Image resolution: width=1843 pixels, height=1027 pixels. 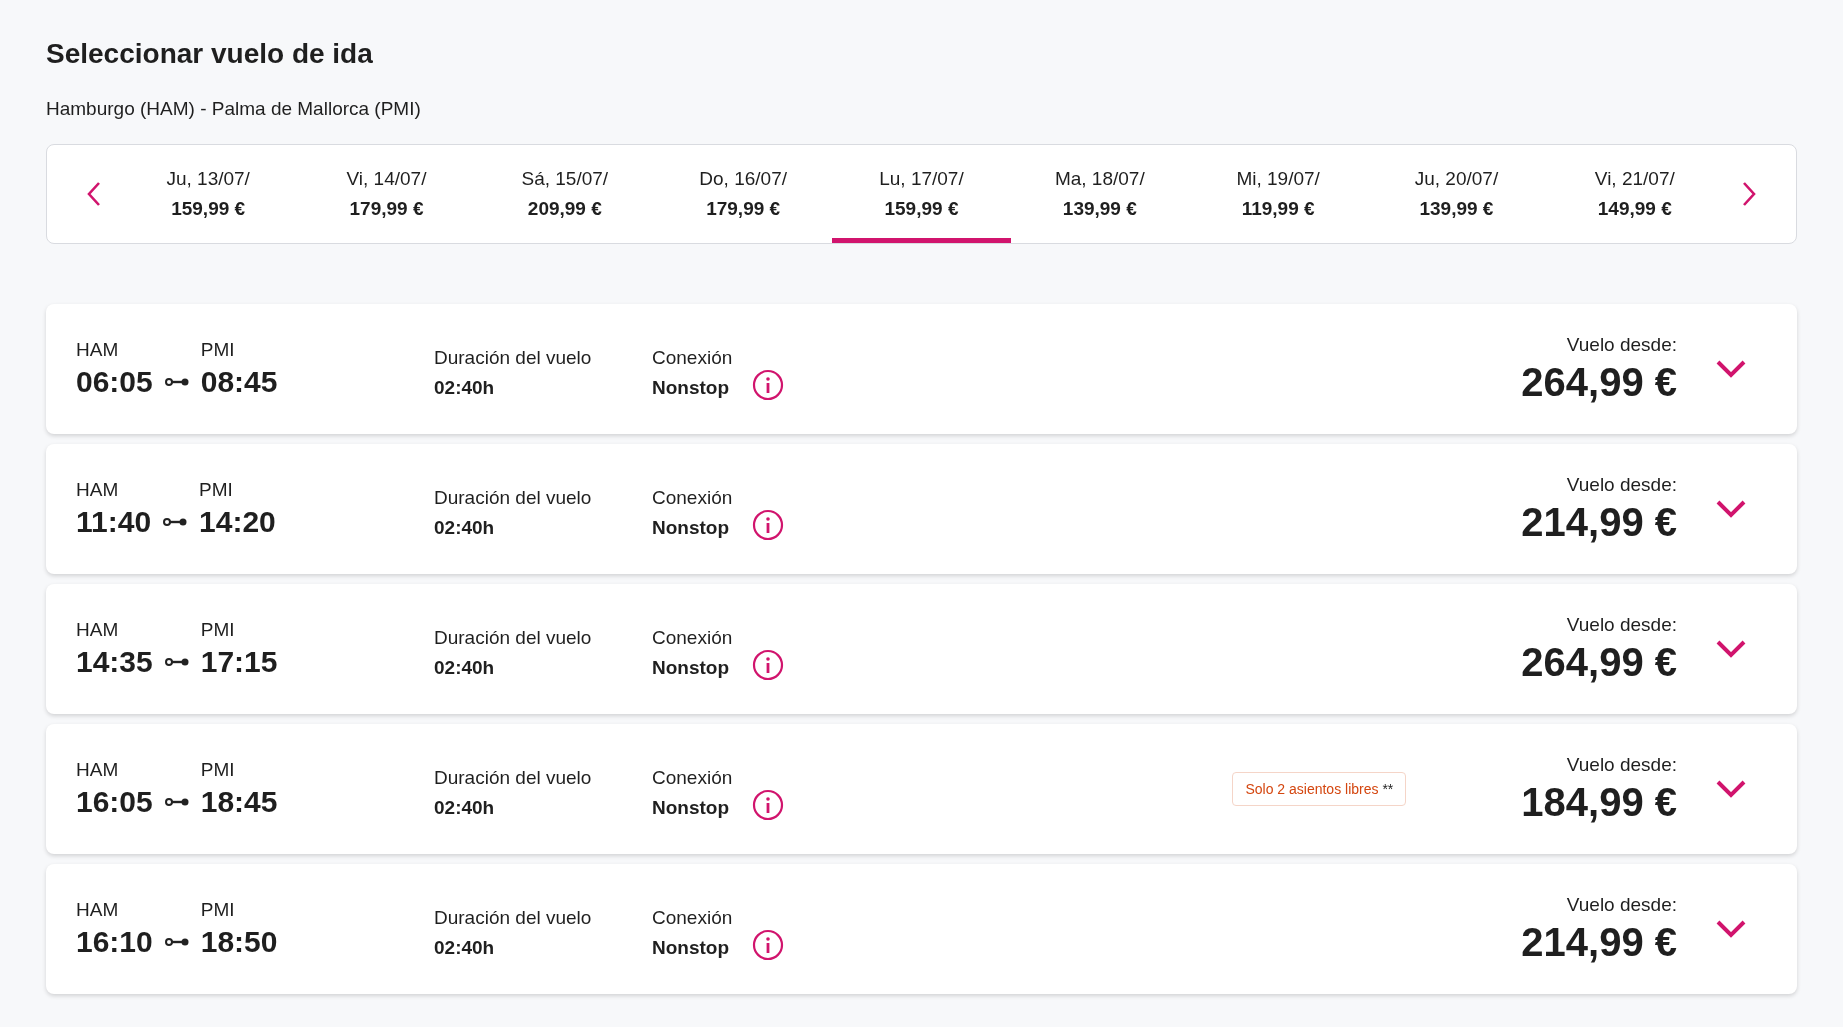 I want to click on arrival-time: 18:45, so click(x=239, y=802).